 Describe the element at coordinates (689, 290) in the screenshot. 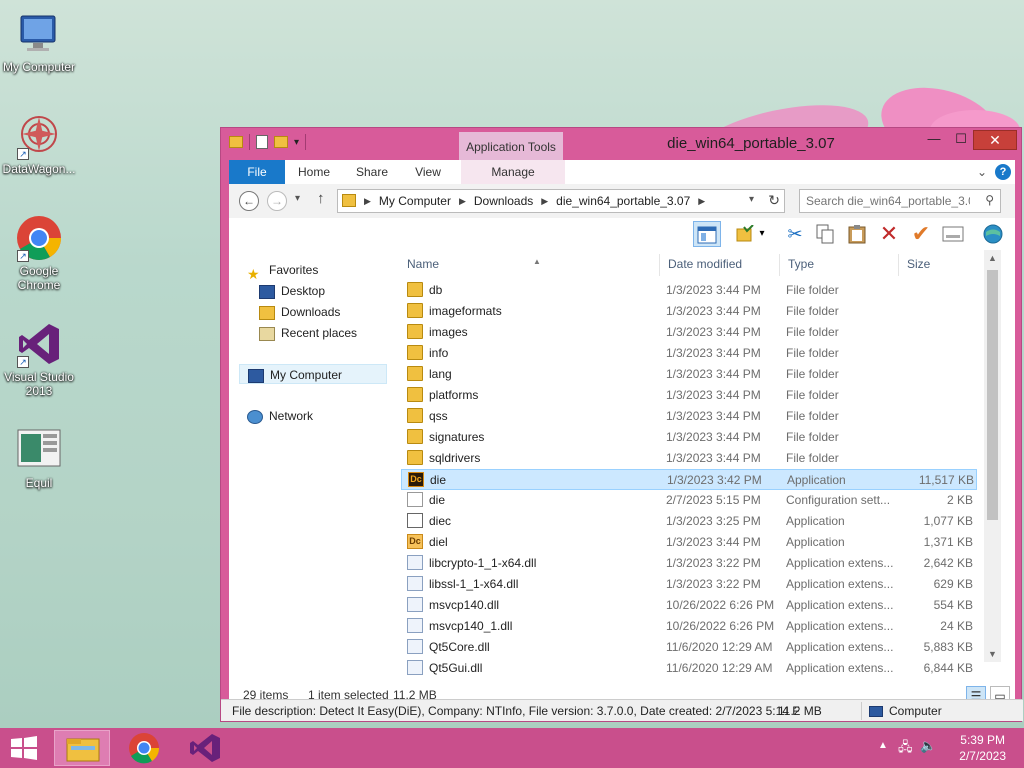

I see `file-row: db 1/3/2023 3:44 PM File folder` at that location.